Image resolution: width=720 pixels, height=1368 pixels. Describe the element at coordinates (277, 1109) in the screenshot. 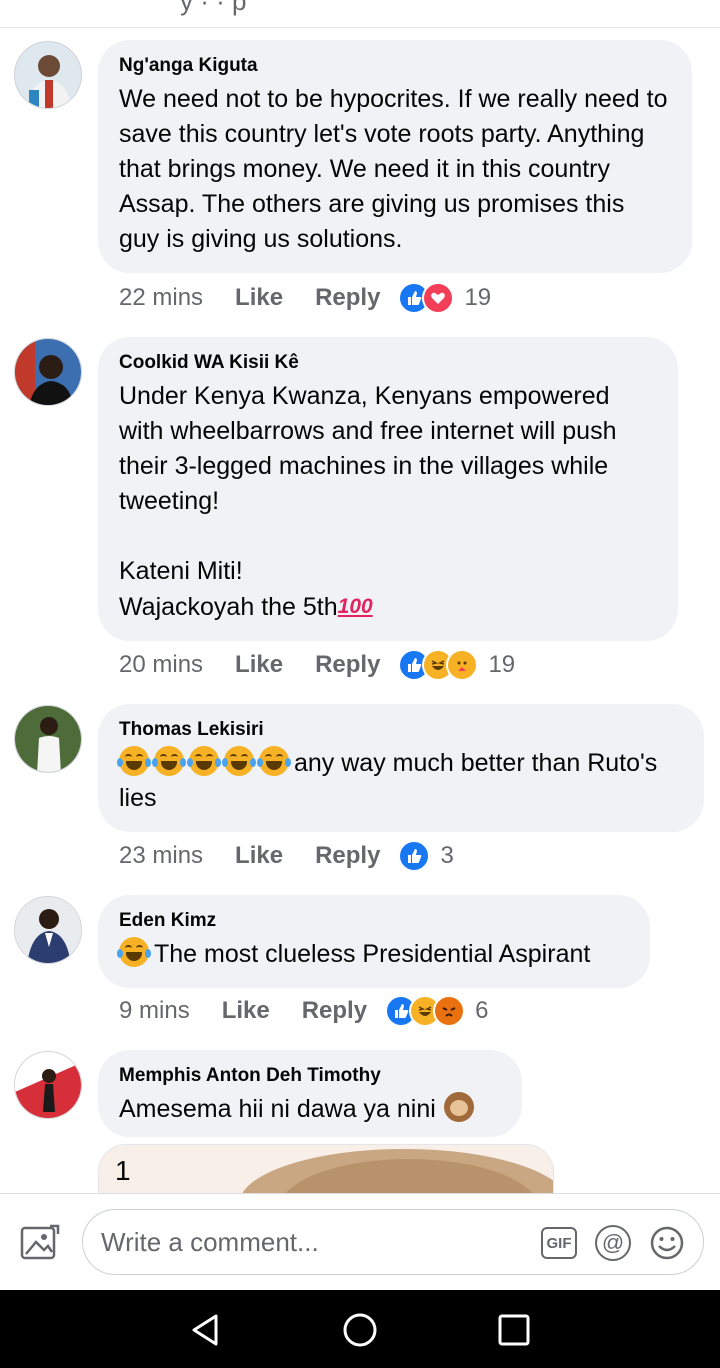

I see `comment-text-body: Amesema hii ni dawa ya nini` at that location.